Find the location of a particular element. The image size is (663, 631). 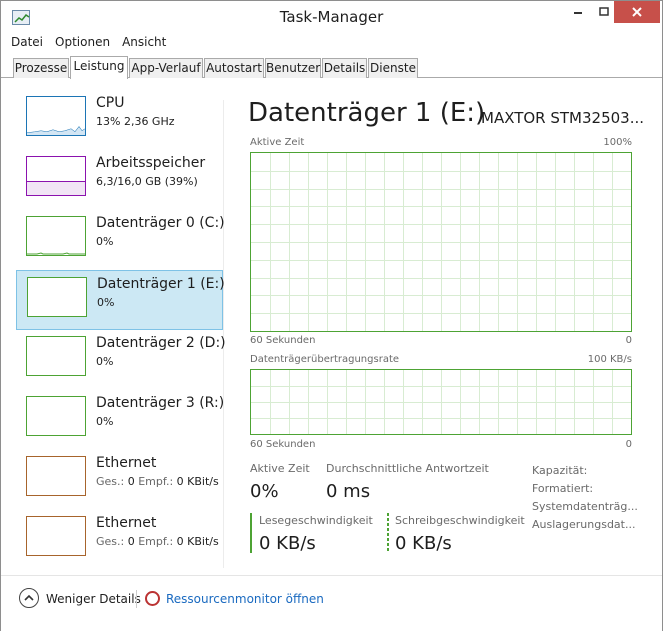

menu-bar: Datei Optionen Ansicht is located at coordinates (331, 43).